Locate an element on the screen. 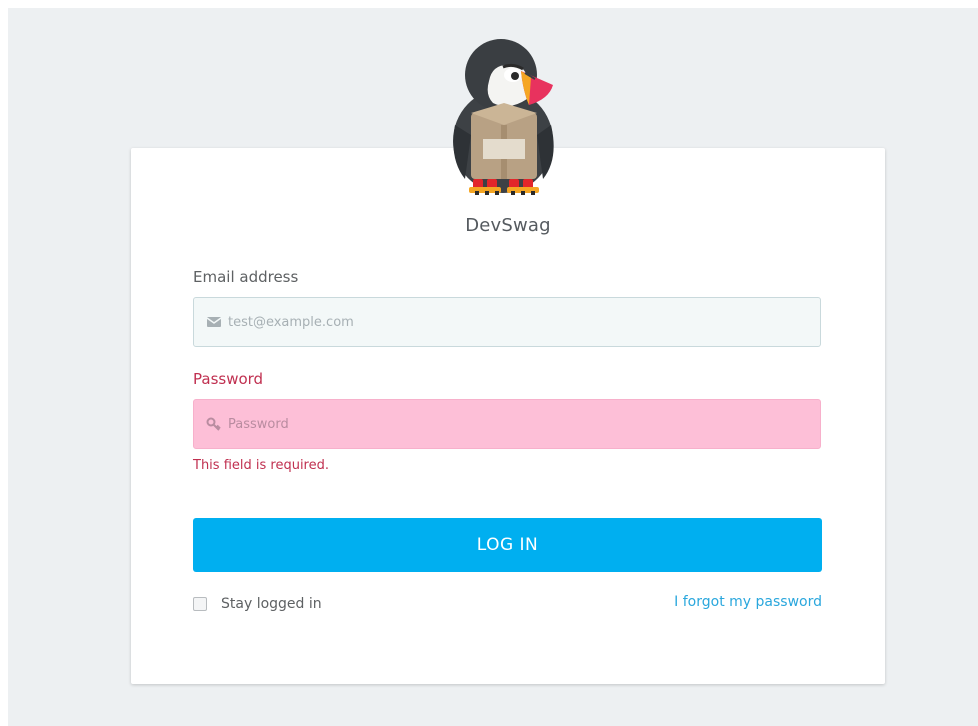 The height and width of the screenshot is (726, 978). stay-logged-in-checkbox is located at coordinates (200, 604).